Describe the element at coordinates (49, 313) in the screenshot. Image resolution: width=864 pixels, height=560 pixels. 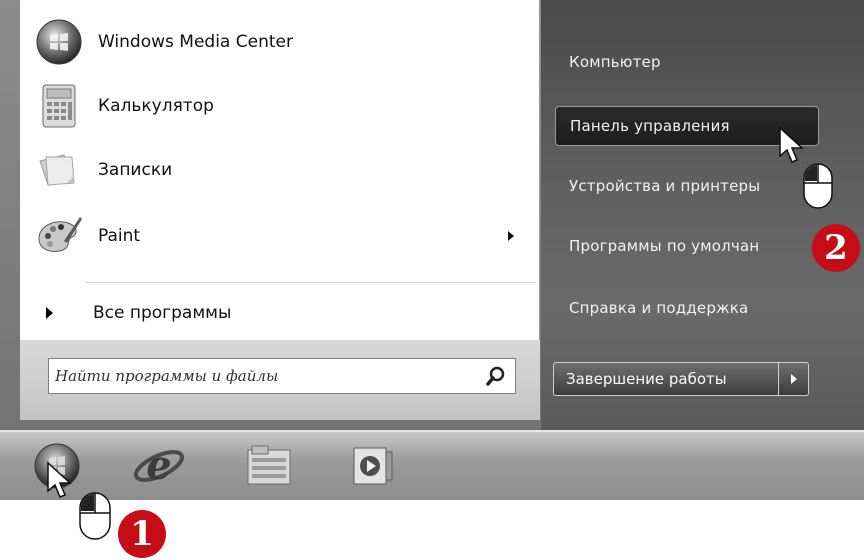
I see `triangle-right-icon` at that location.